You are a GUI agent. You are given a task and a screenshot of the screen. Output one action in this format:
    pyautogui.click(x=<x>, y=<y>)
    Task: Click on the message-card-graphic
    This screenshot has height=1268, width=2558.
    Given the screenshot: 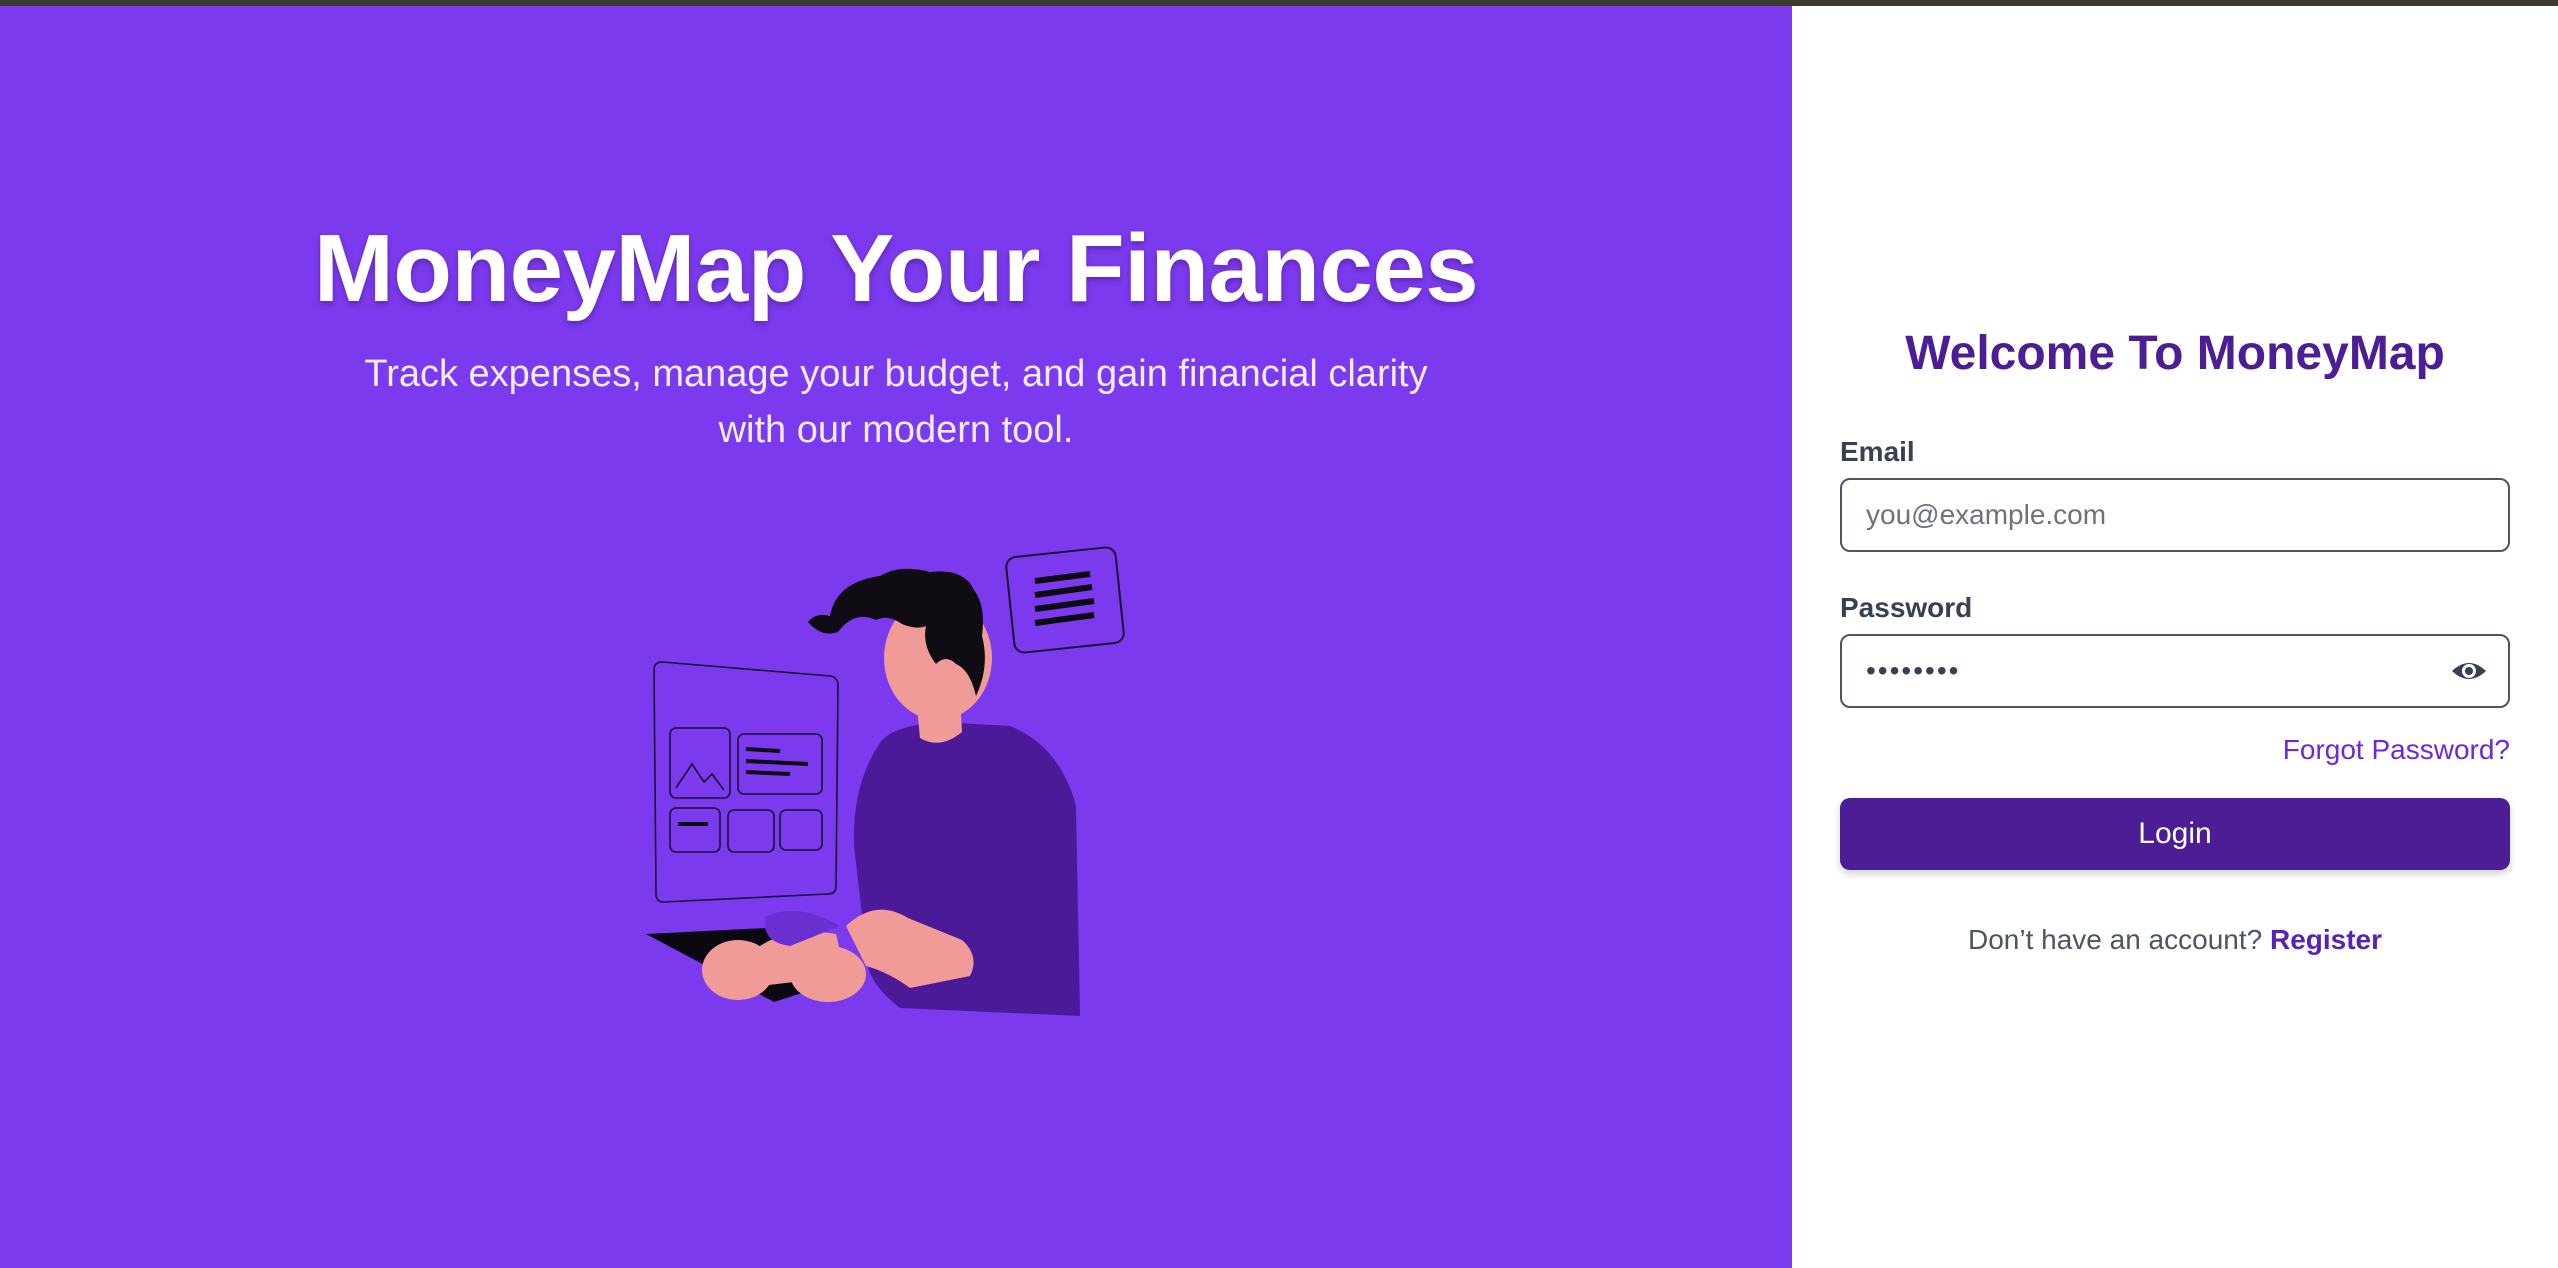 What is the action you would take?
    pyautogui.click(x=1065, y=600)
    